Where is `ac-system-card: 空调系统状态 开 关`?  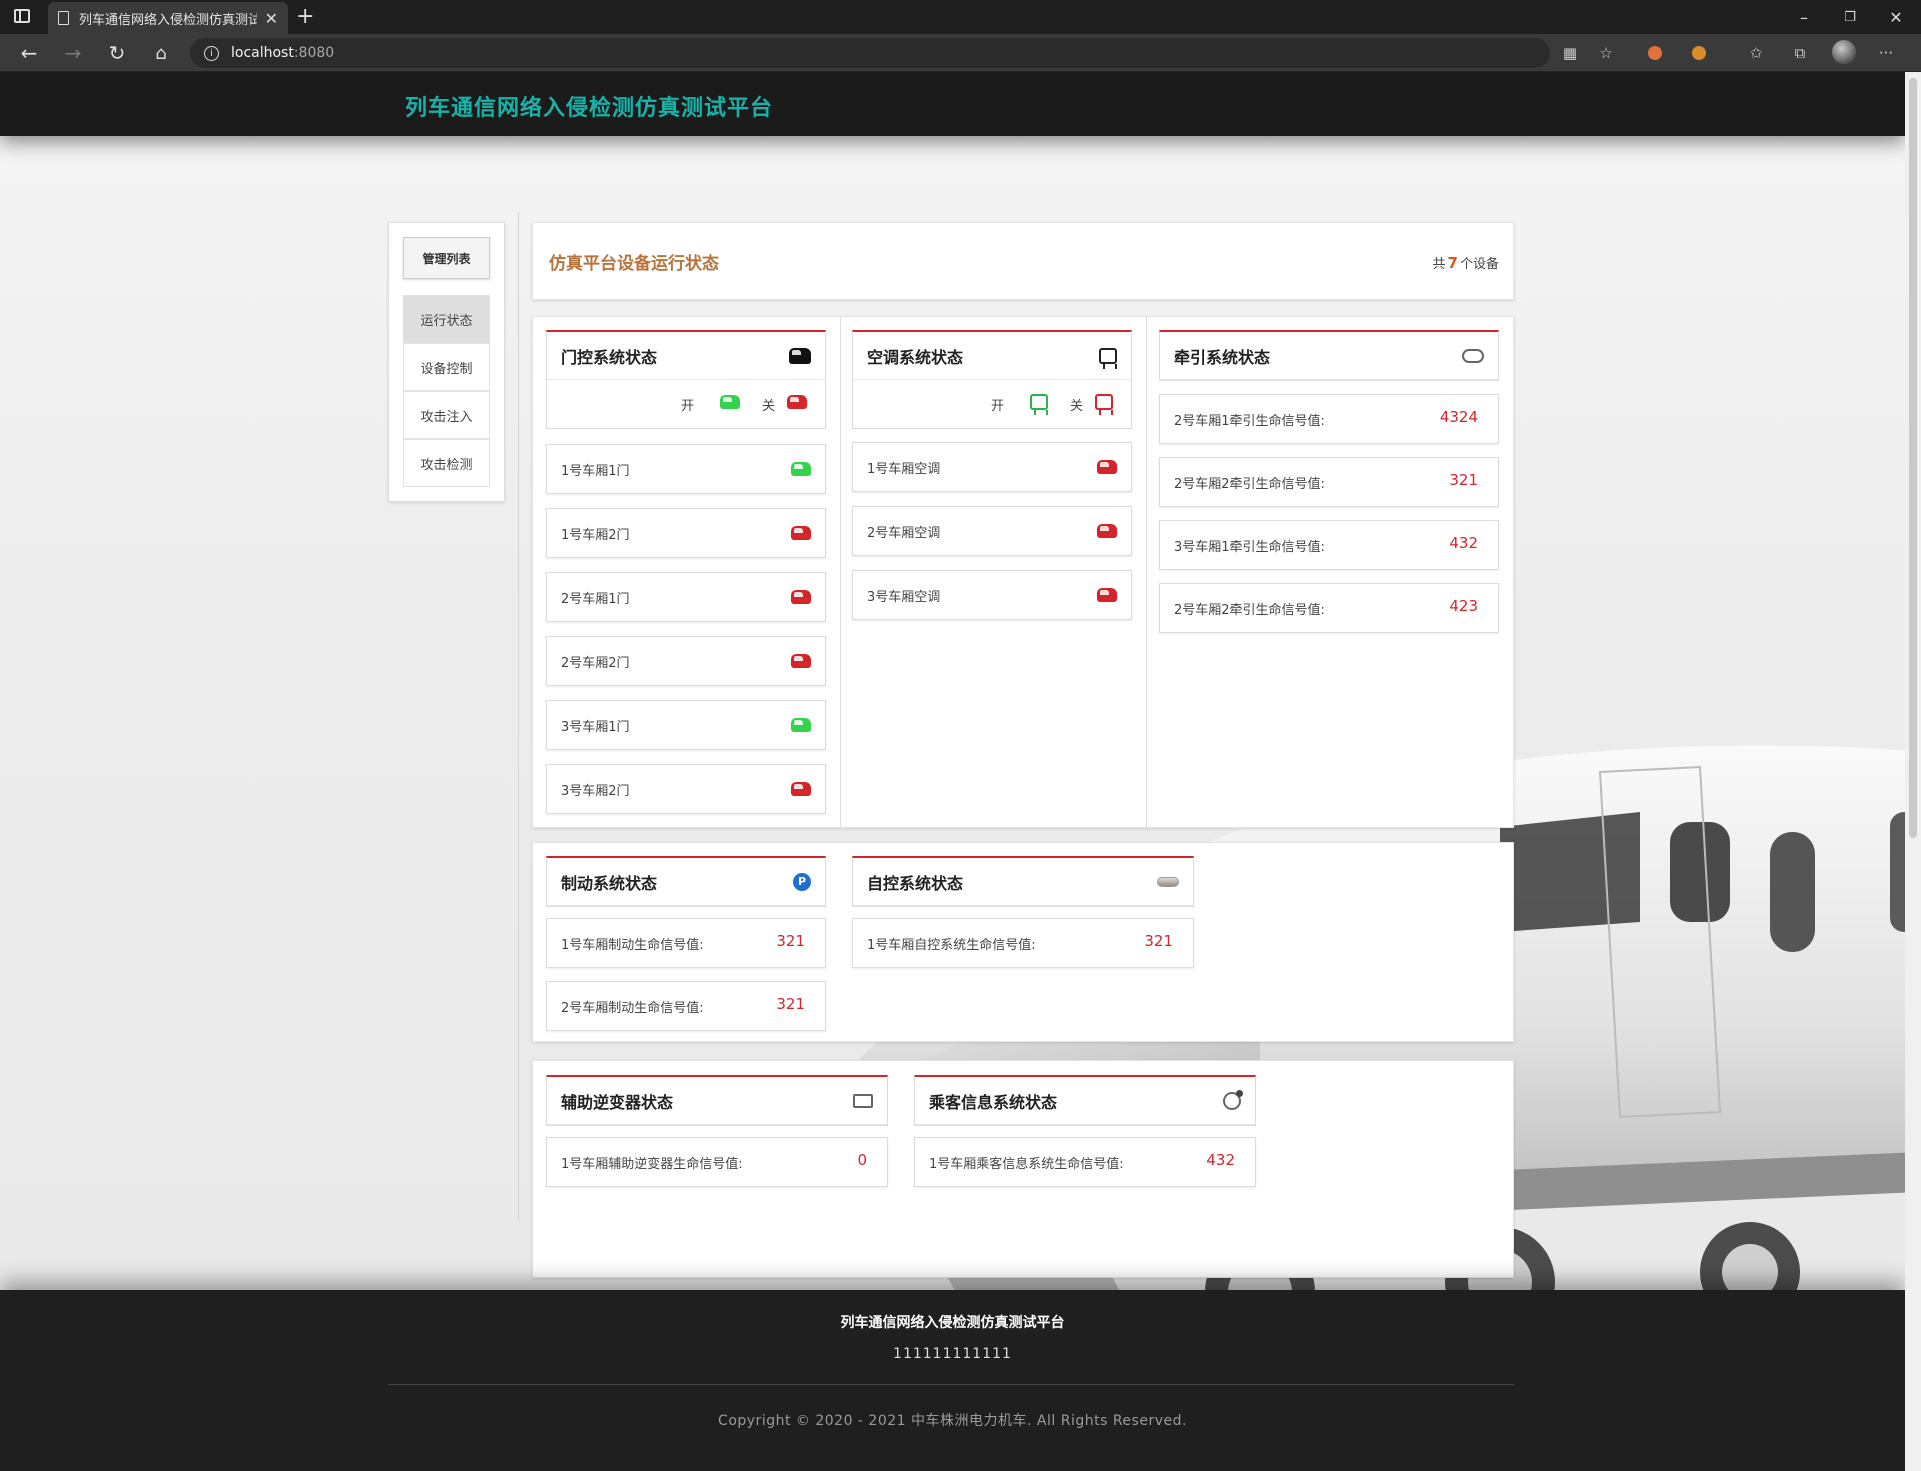 ac-system-card: 空调系统状态 开 关 is located at coordinates (992, 379).